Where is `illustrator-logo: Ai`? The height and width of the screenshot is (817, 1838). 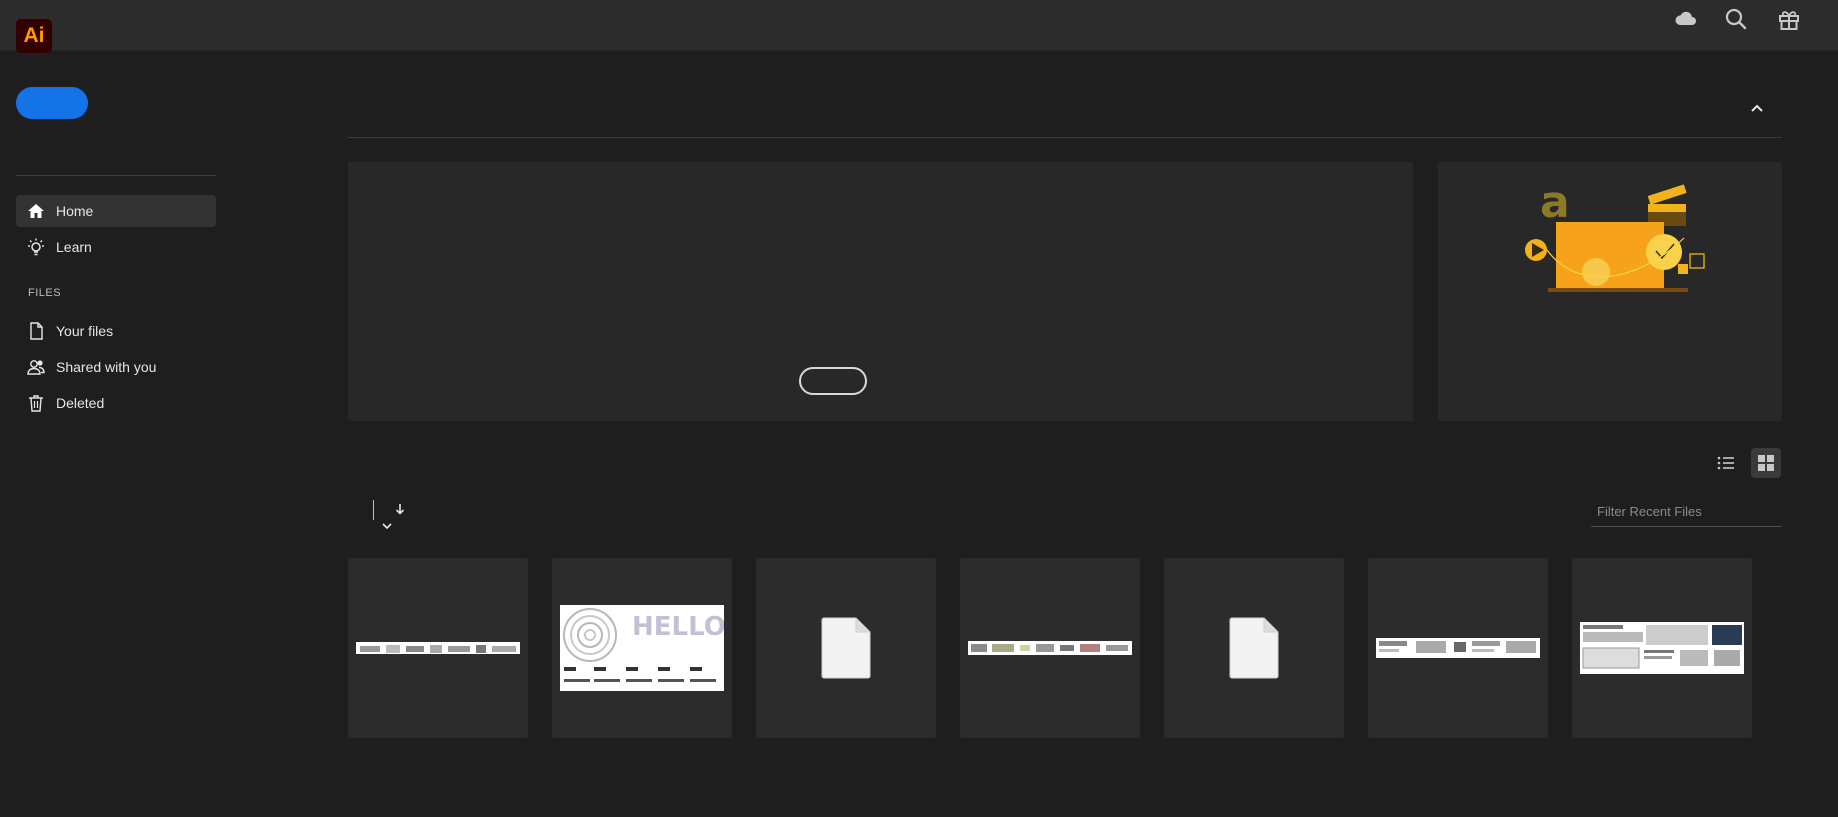 illustrator-logo: Ai is located at coordinates (34, 36).